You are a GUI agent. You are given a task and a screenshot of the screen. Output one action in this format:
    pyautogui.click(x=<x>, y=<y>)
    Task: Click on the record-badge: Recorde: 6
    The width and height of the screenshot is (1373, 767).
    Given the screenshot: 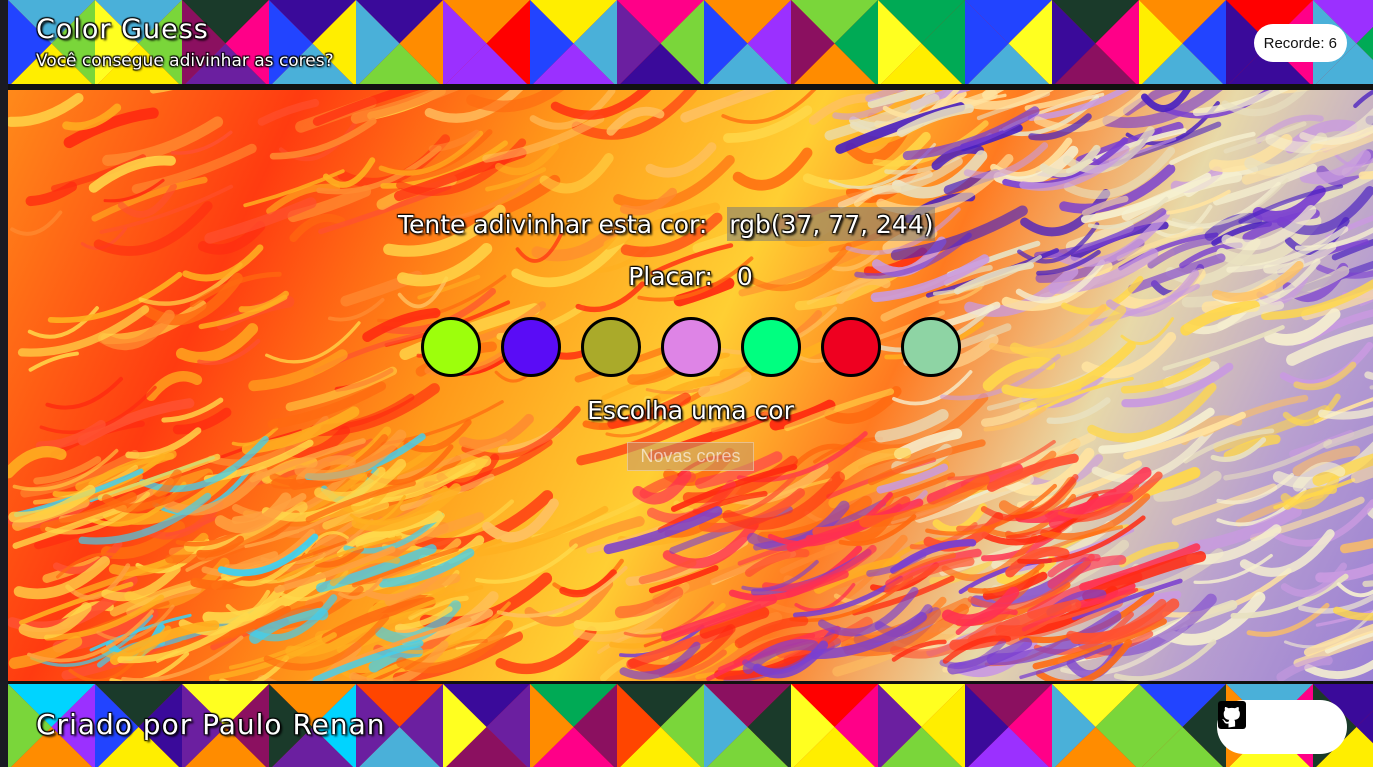 What is the action you would take?
    pyautogui.click(x=1300, y=43)
    